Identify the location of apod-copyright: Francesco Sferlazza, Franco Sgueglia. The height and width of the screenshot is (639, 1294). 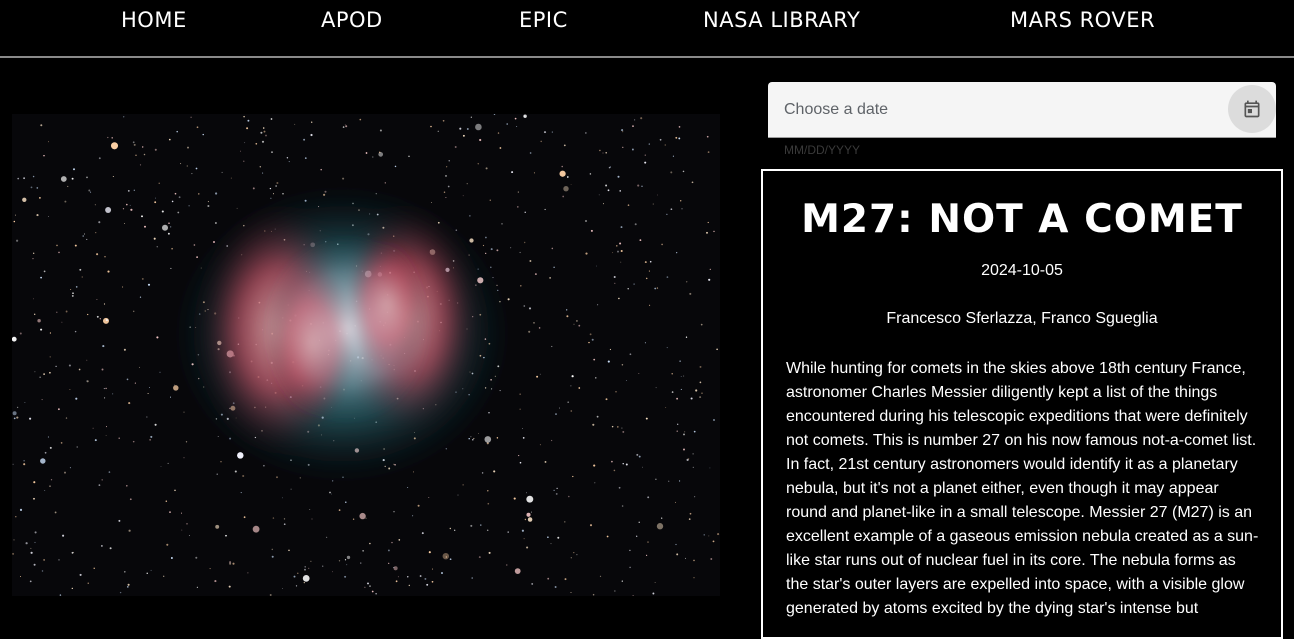
(1022, 318).